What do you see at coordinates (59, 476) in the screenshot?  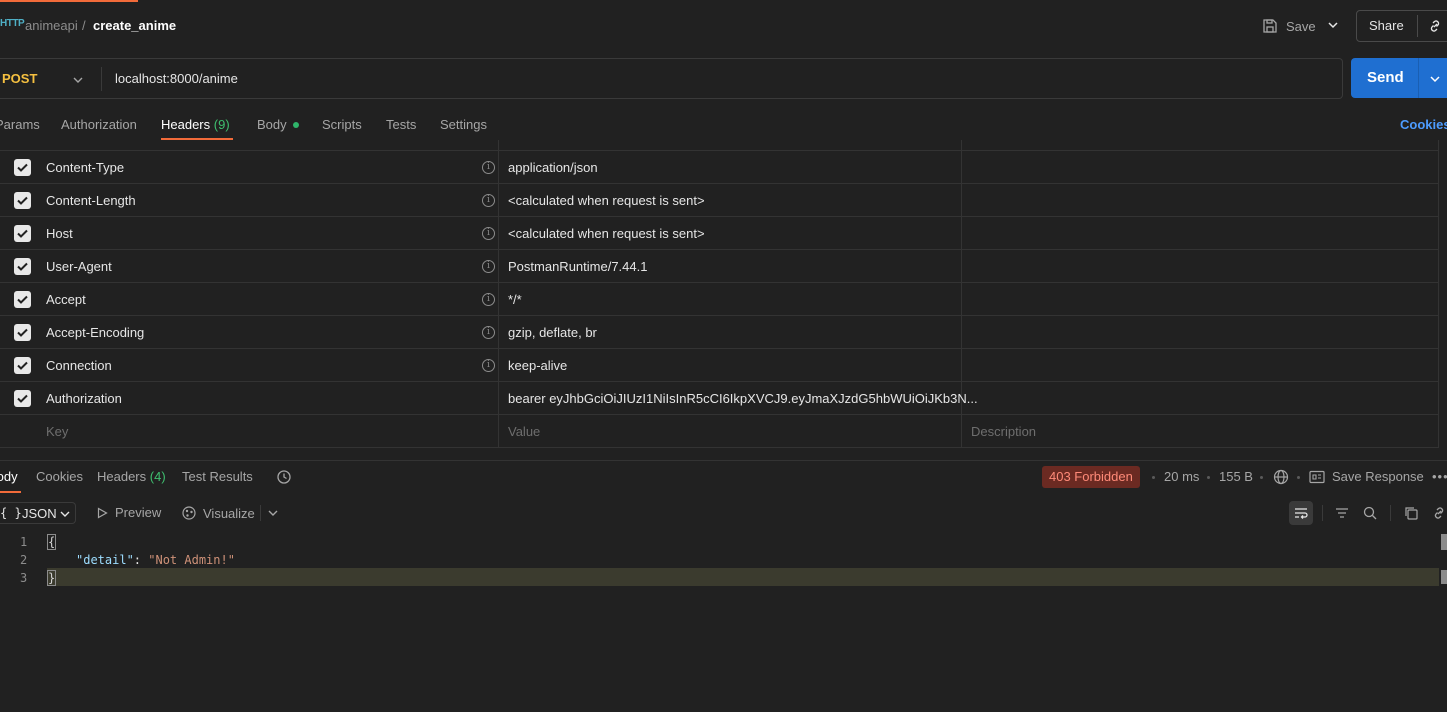 I see `response-tab-cookies: Cookies` at bounding box center [59, 476].